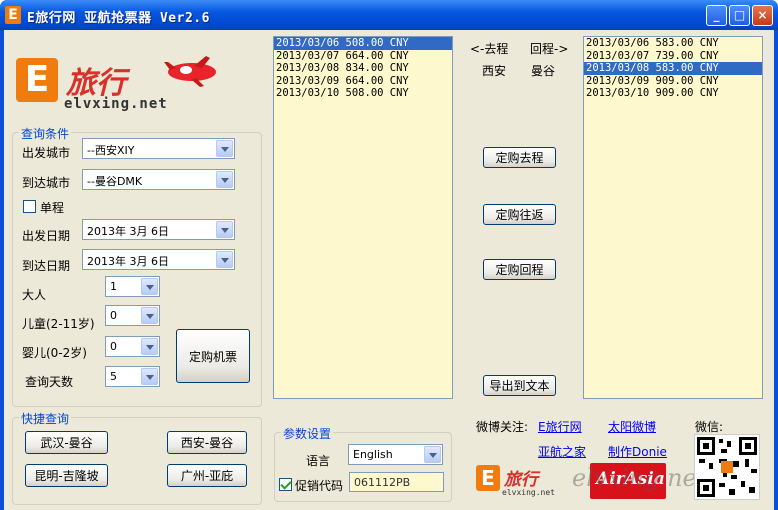 The height and width of the screenshot is (510, 778). What do you see at coordinates (739, 15) in the screenshot?
I see `maximize-button: □` at bounding box center [739, 15].